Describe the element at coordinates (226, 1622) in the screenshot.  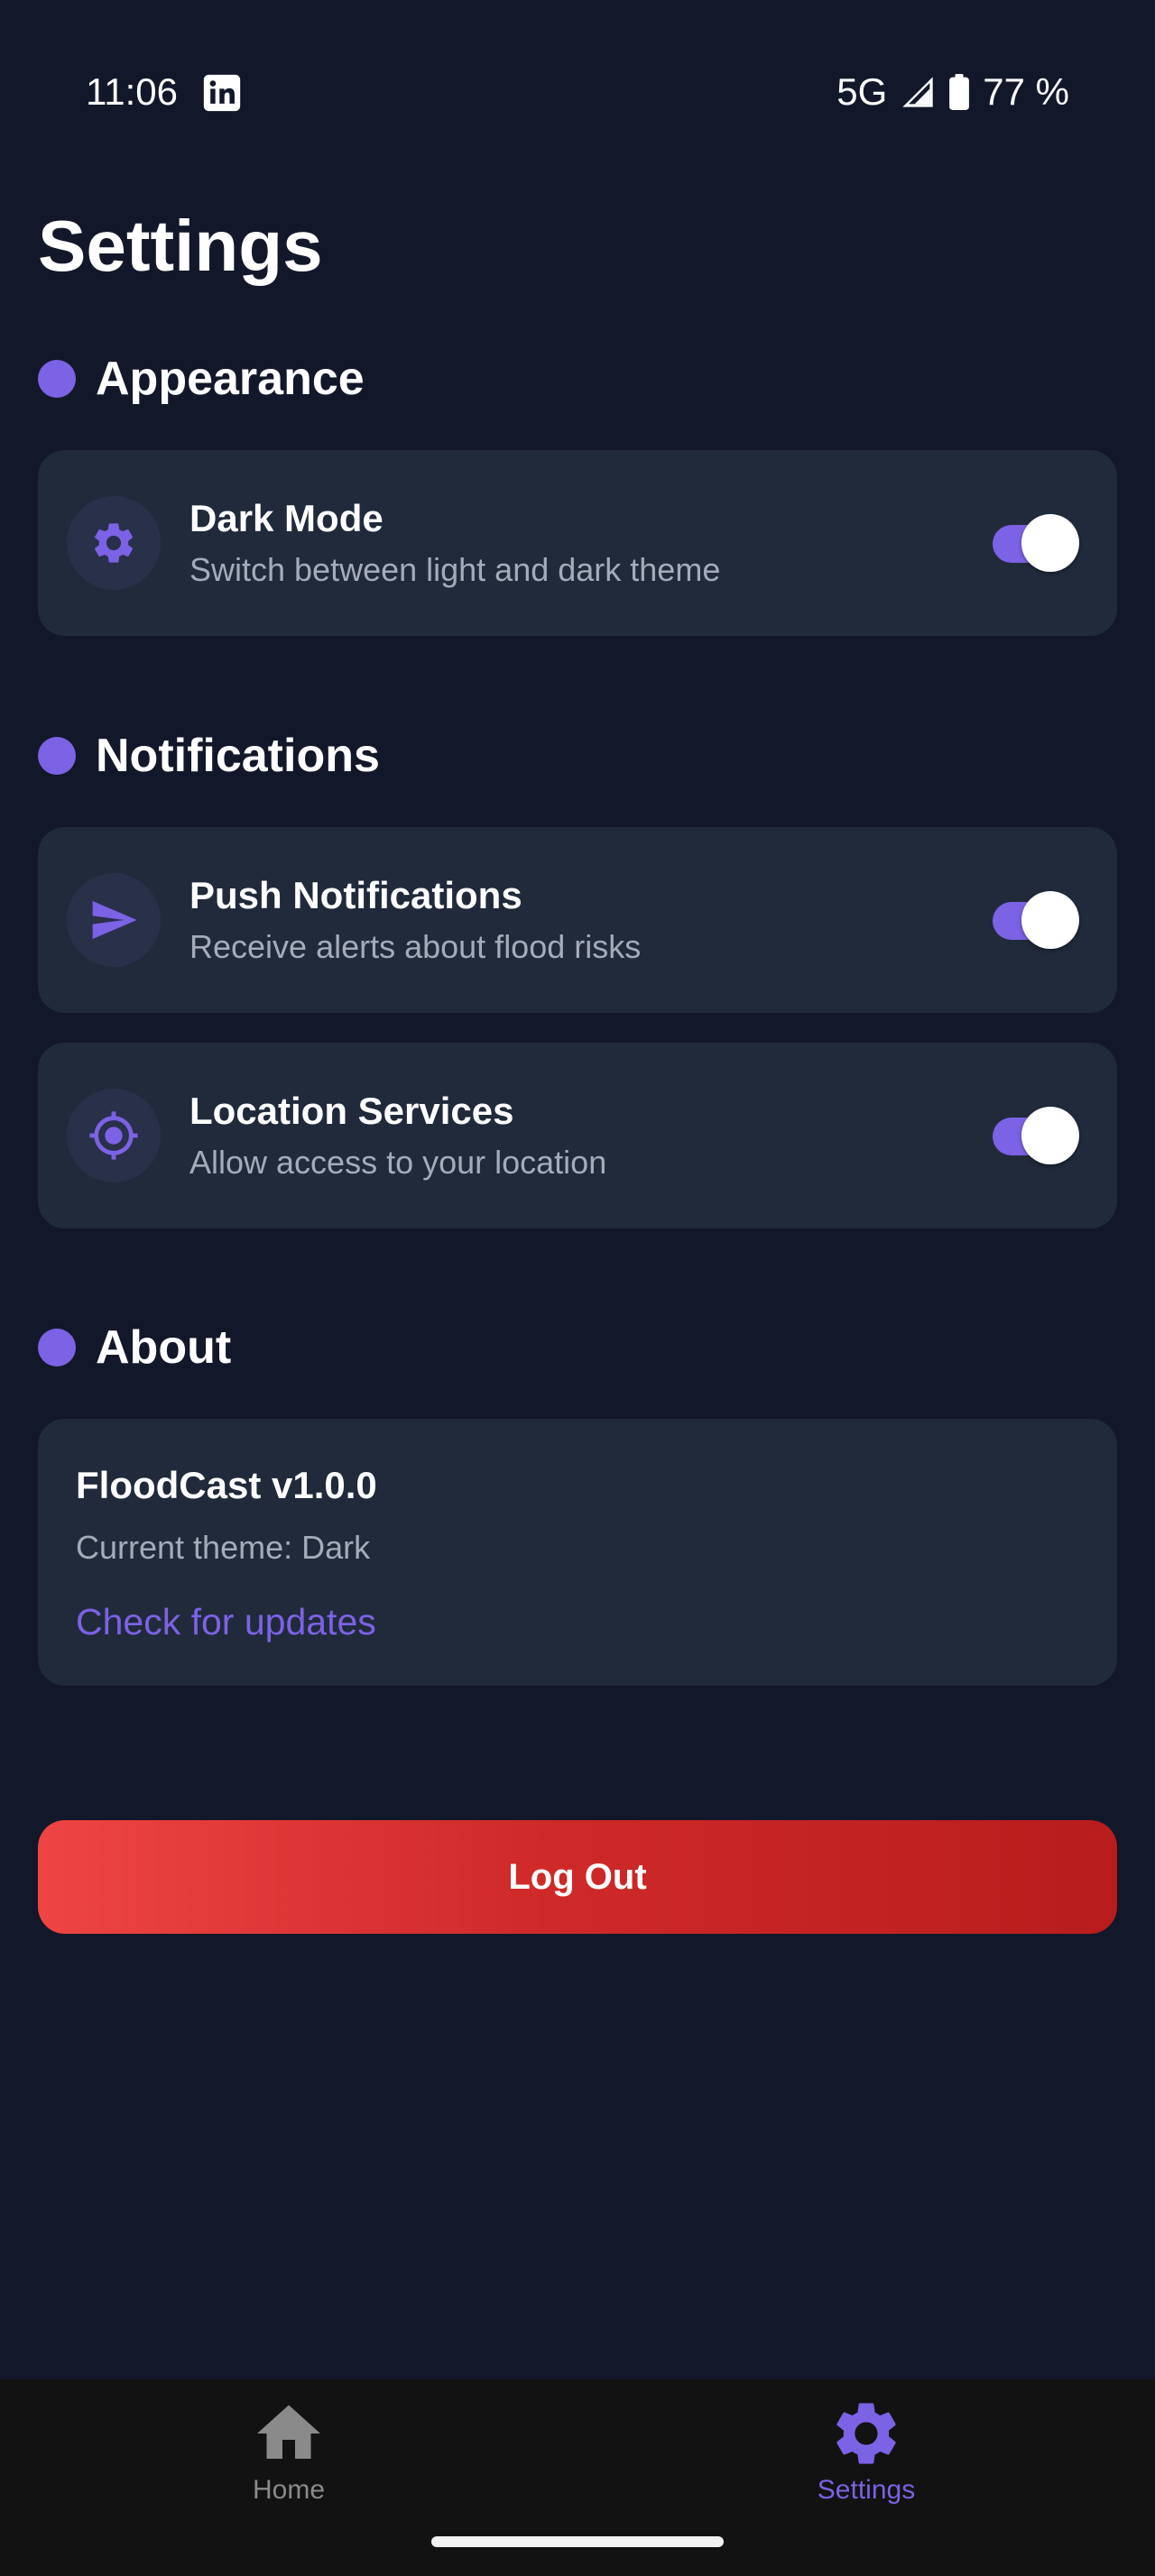
I see `check-for-updates-link: Check for updates` at that location.